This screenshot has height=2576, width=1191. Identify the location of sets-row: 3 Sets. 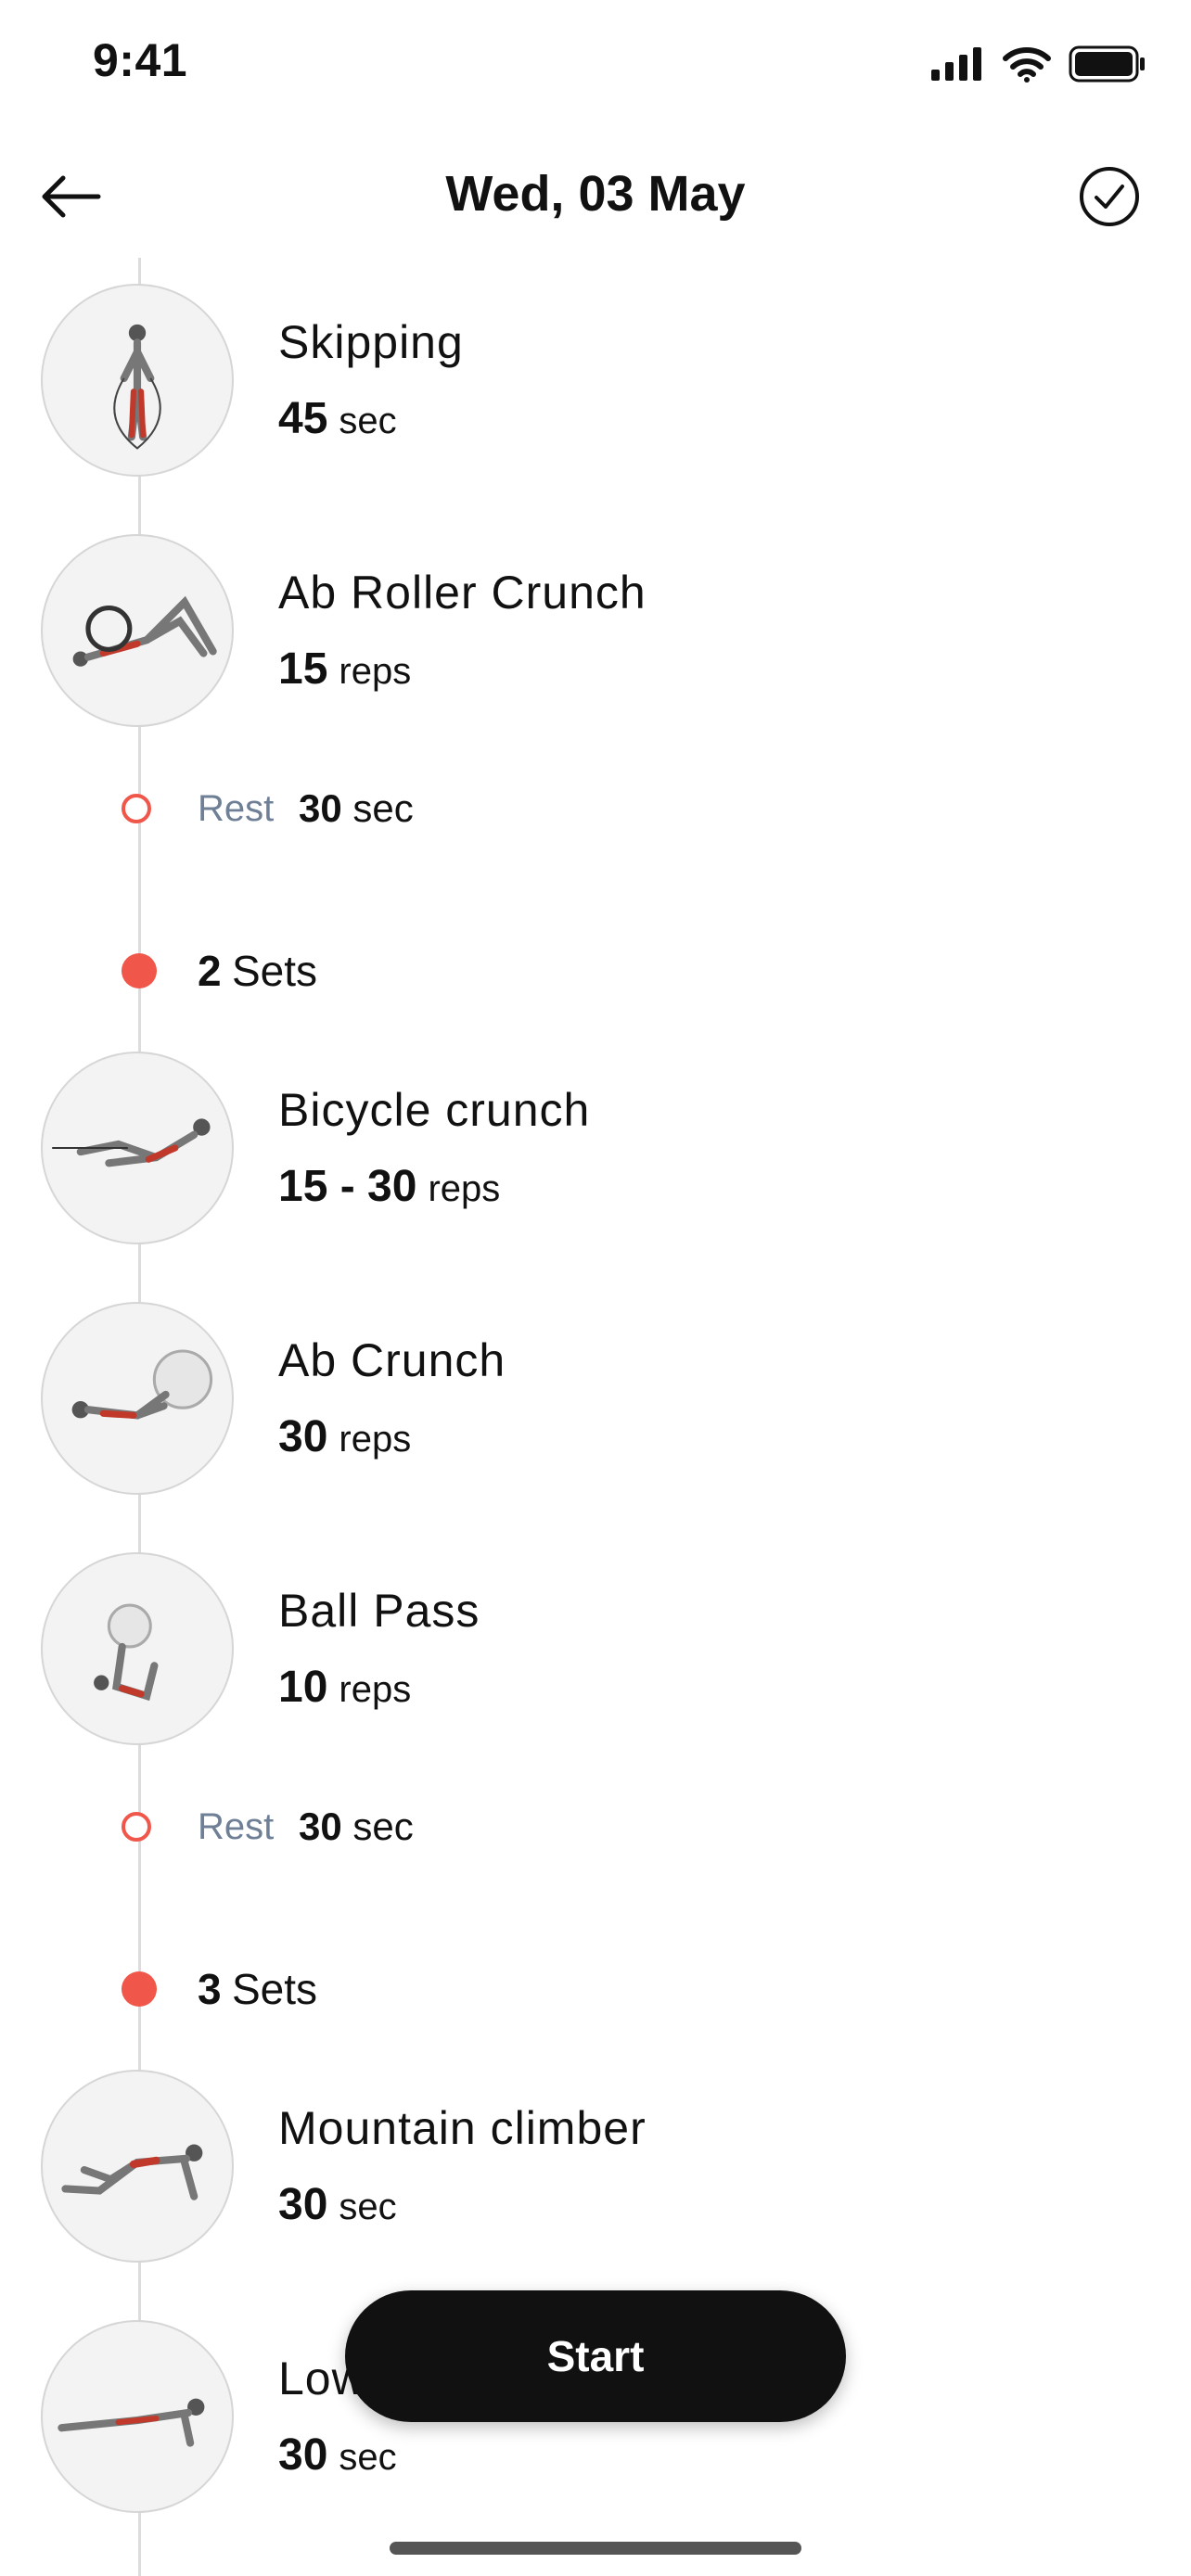
(595, 1990).